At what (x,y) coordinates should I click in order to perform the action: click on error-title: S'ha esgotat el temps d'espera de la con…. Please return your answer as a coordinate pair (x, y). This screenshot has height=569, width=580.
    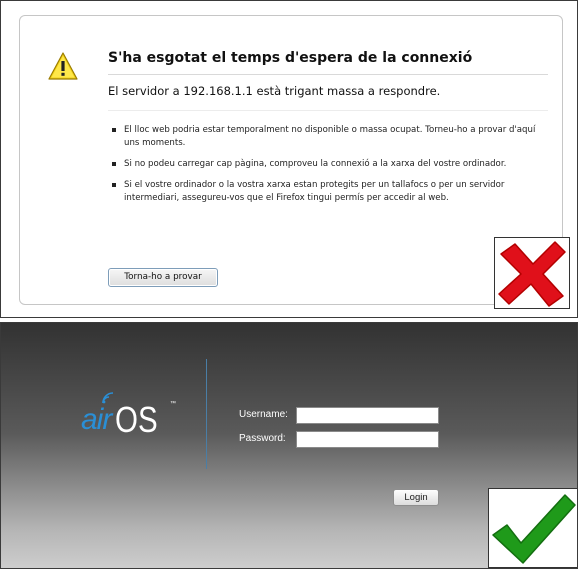
    Looking at the image, I should click on (290, 58).